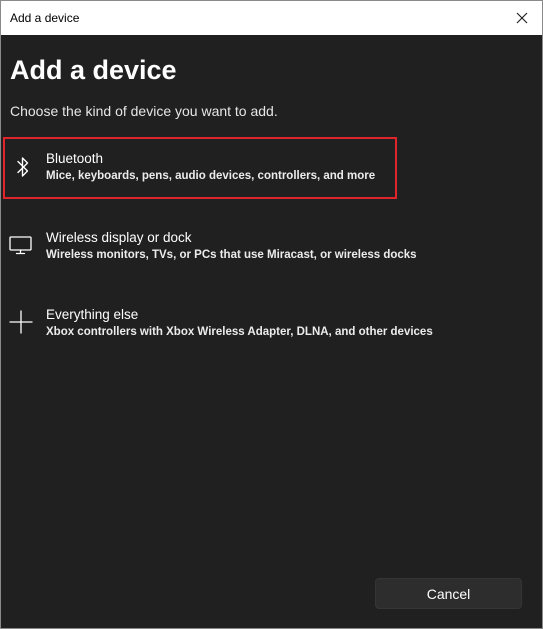  What do you see at coordinates (75, 158) in the screenshot?
I see `option-name: Bluetooth` at bounding box center [75, 158].